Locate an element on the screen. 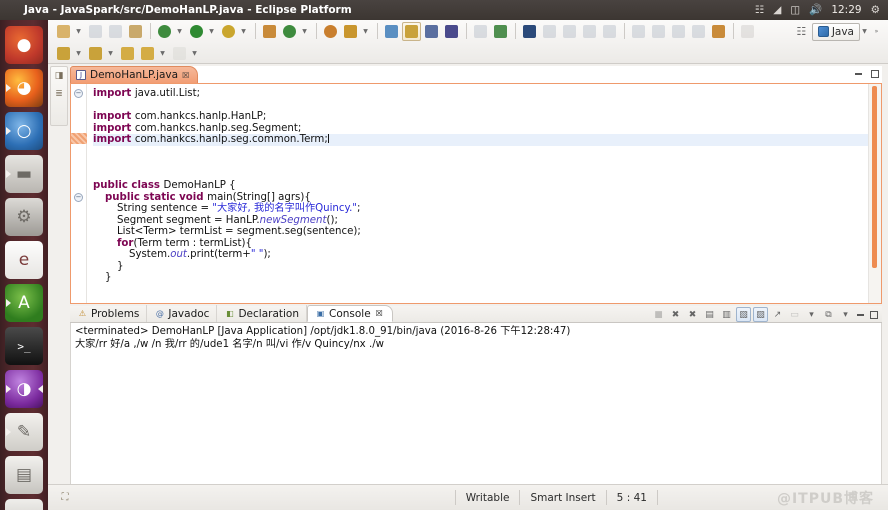  battery-icon: ◫ is located at coordinates (795, 10).